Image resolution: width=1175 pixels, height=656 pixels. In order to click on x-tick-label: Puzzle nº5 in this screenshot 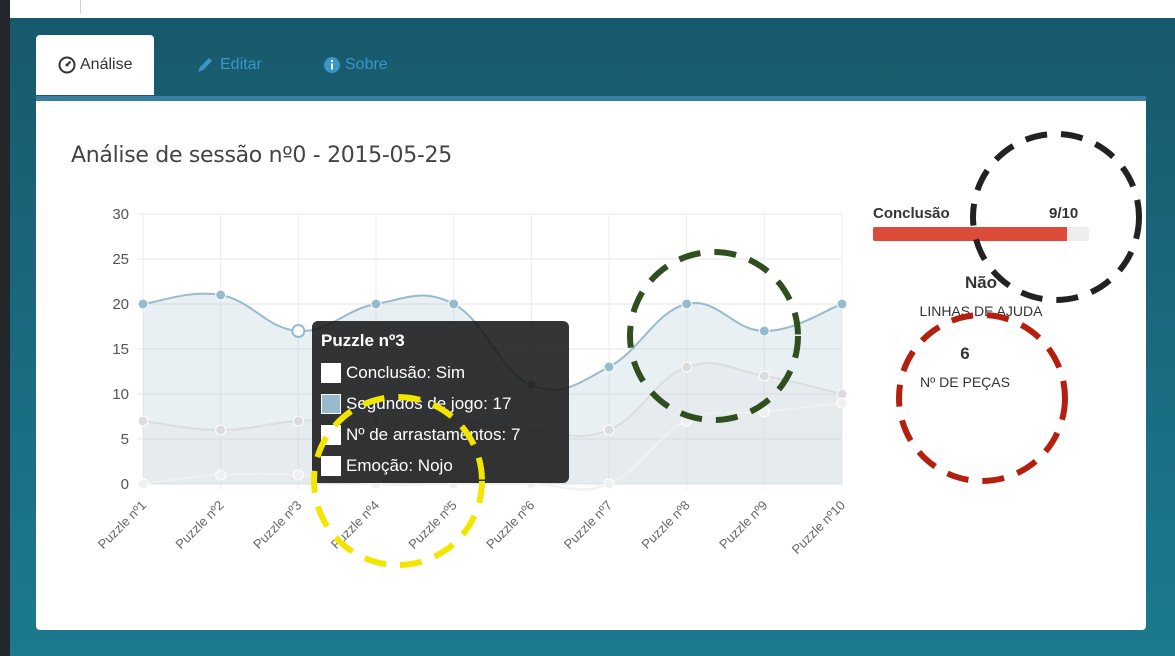, I will do `click(432, 525)`.